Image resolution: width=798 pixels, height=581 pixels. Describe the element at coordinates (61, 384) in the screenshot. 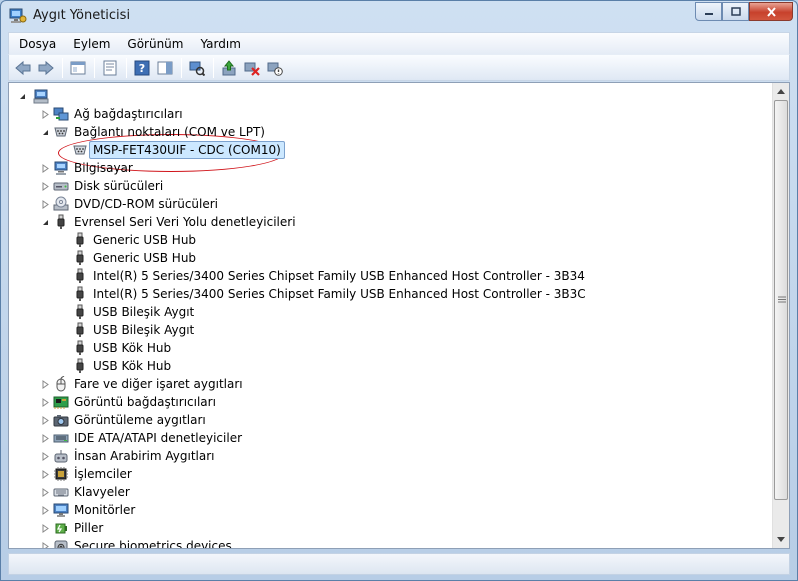

I see `mouse-icon` at that location.